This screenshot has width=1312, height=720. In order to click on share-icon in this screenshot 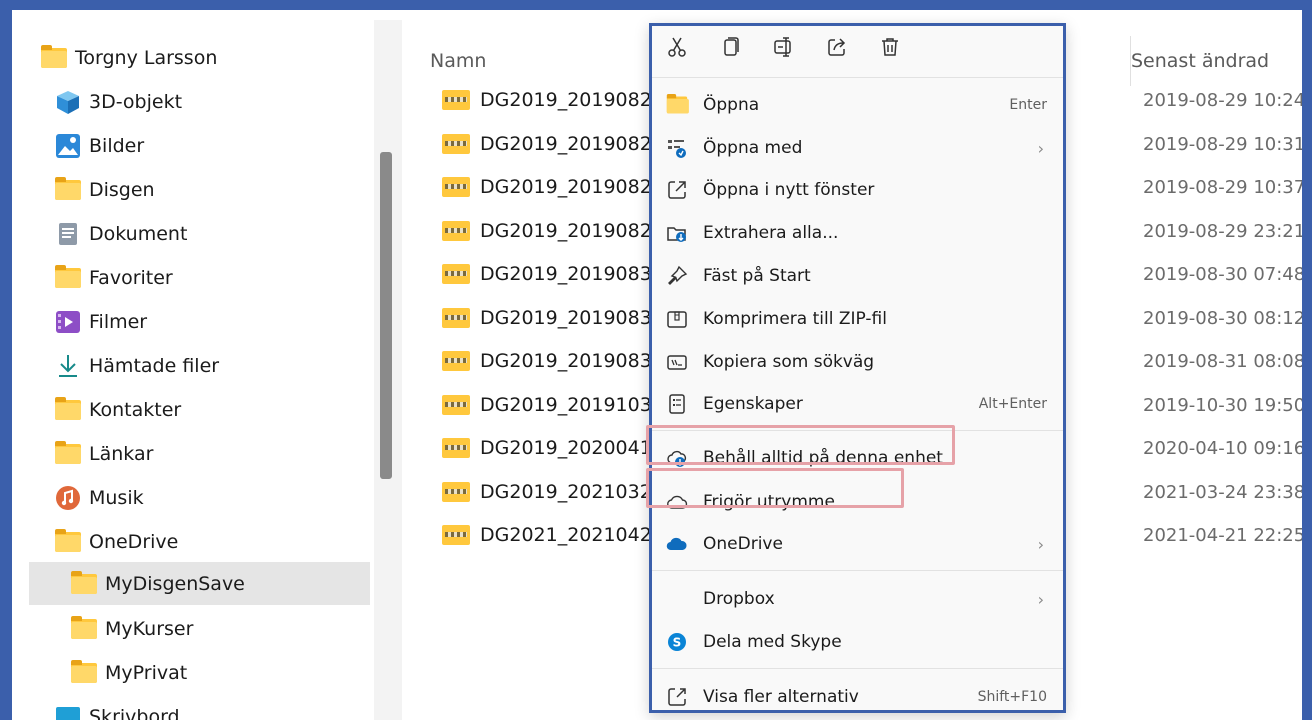, I will do `click(837, 47)`.